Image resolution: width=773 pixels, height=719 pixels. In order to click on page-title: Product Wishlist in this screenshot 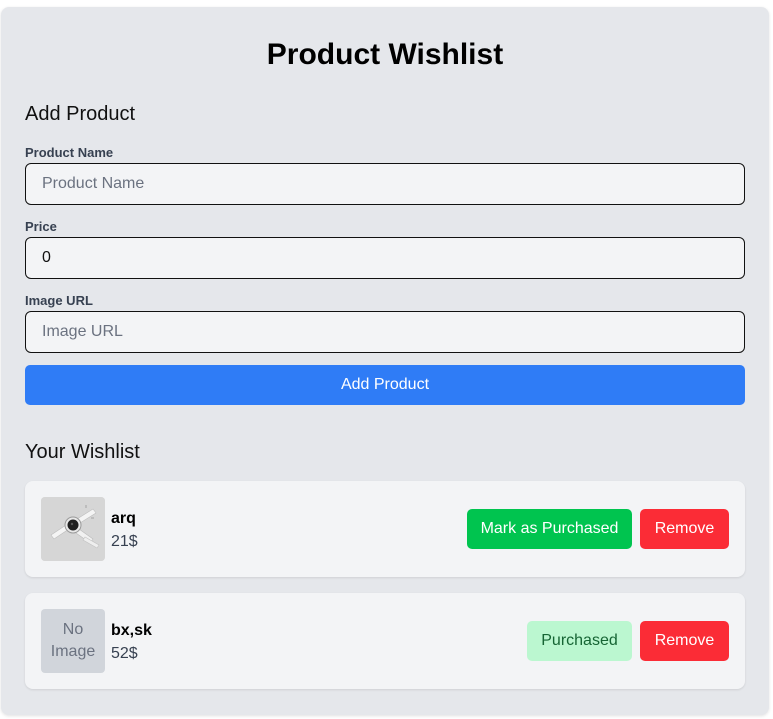, I will do `click(385, 54)`.